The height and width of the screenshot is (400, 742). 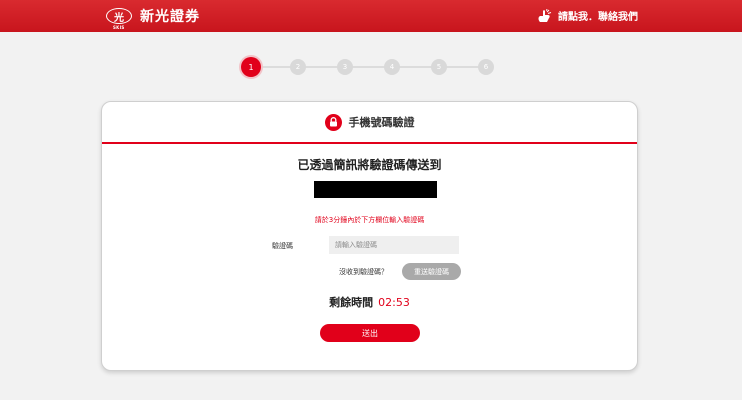 What do you see at coordinates (282, 246) in the screenshot?
I see `code-label: 驗證碼` at bounding box center [282, 246].